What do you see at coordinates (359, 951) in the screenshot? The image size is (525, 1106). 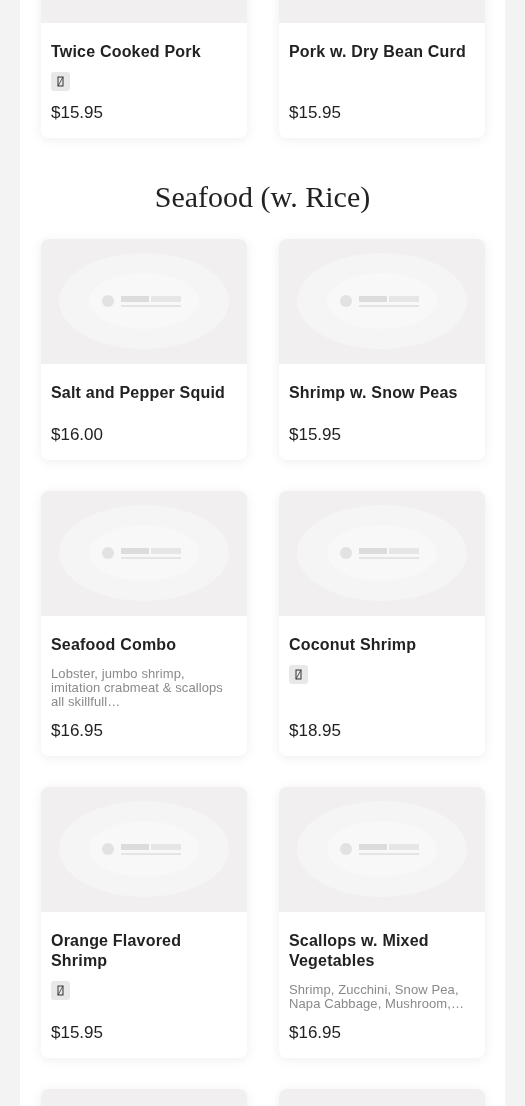 I see `dish-name: Scallops w. Mixed Vegetables` at bounding box center [359, 951].